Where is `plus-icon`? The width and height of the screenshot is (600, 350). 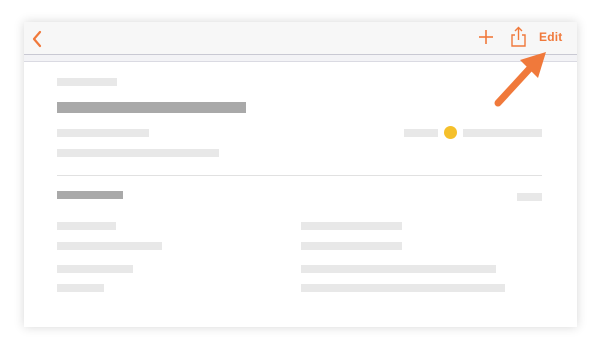 plus-icon is located at coordinates (486, 37).